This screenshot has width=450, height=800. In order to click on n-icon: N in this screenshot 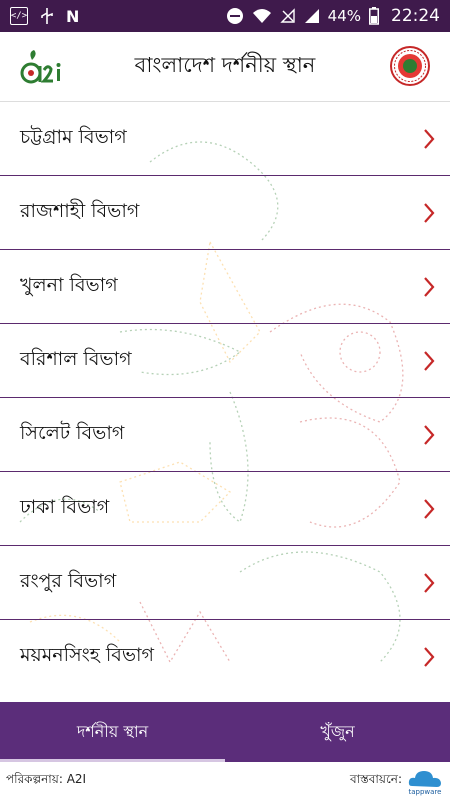, I will do `click(73, 16)`.